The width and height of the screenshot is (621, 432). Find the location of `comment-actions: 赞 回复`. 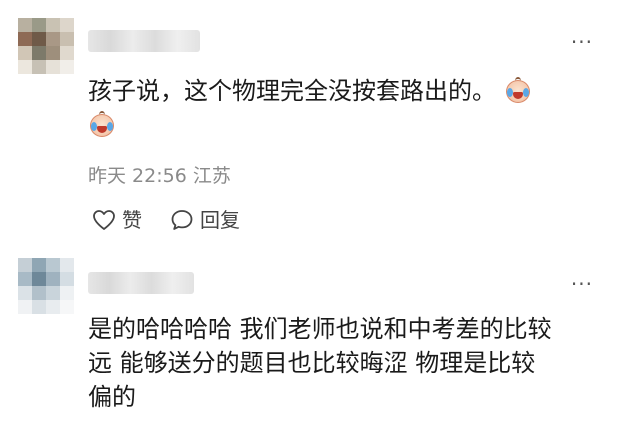

comment-actions: 赞 回复 is located at coordinates (180, 220).